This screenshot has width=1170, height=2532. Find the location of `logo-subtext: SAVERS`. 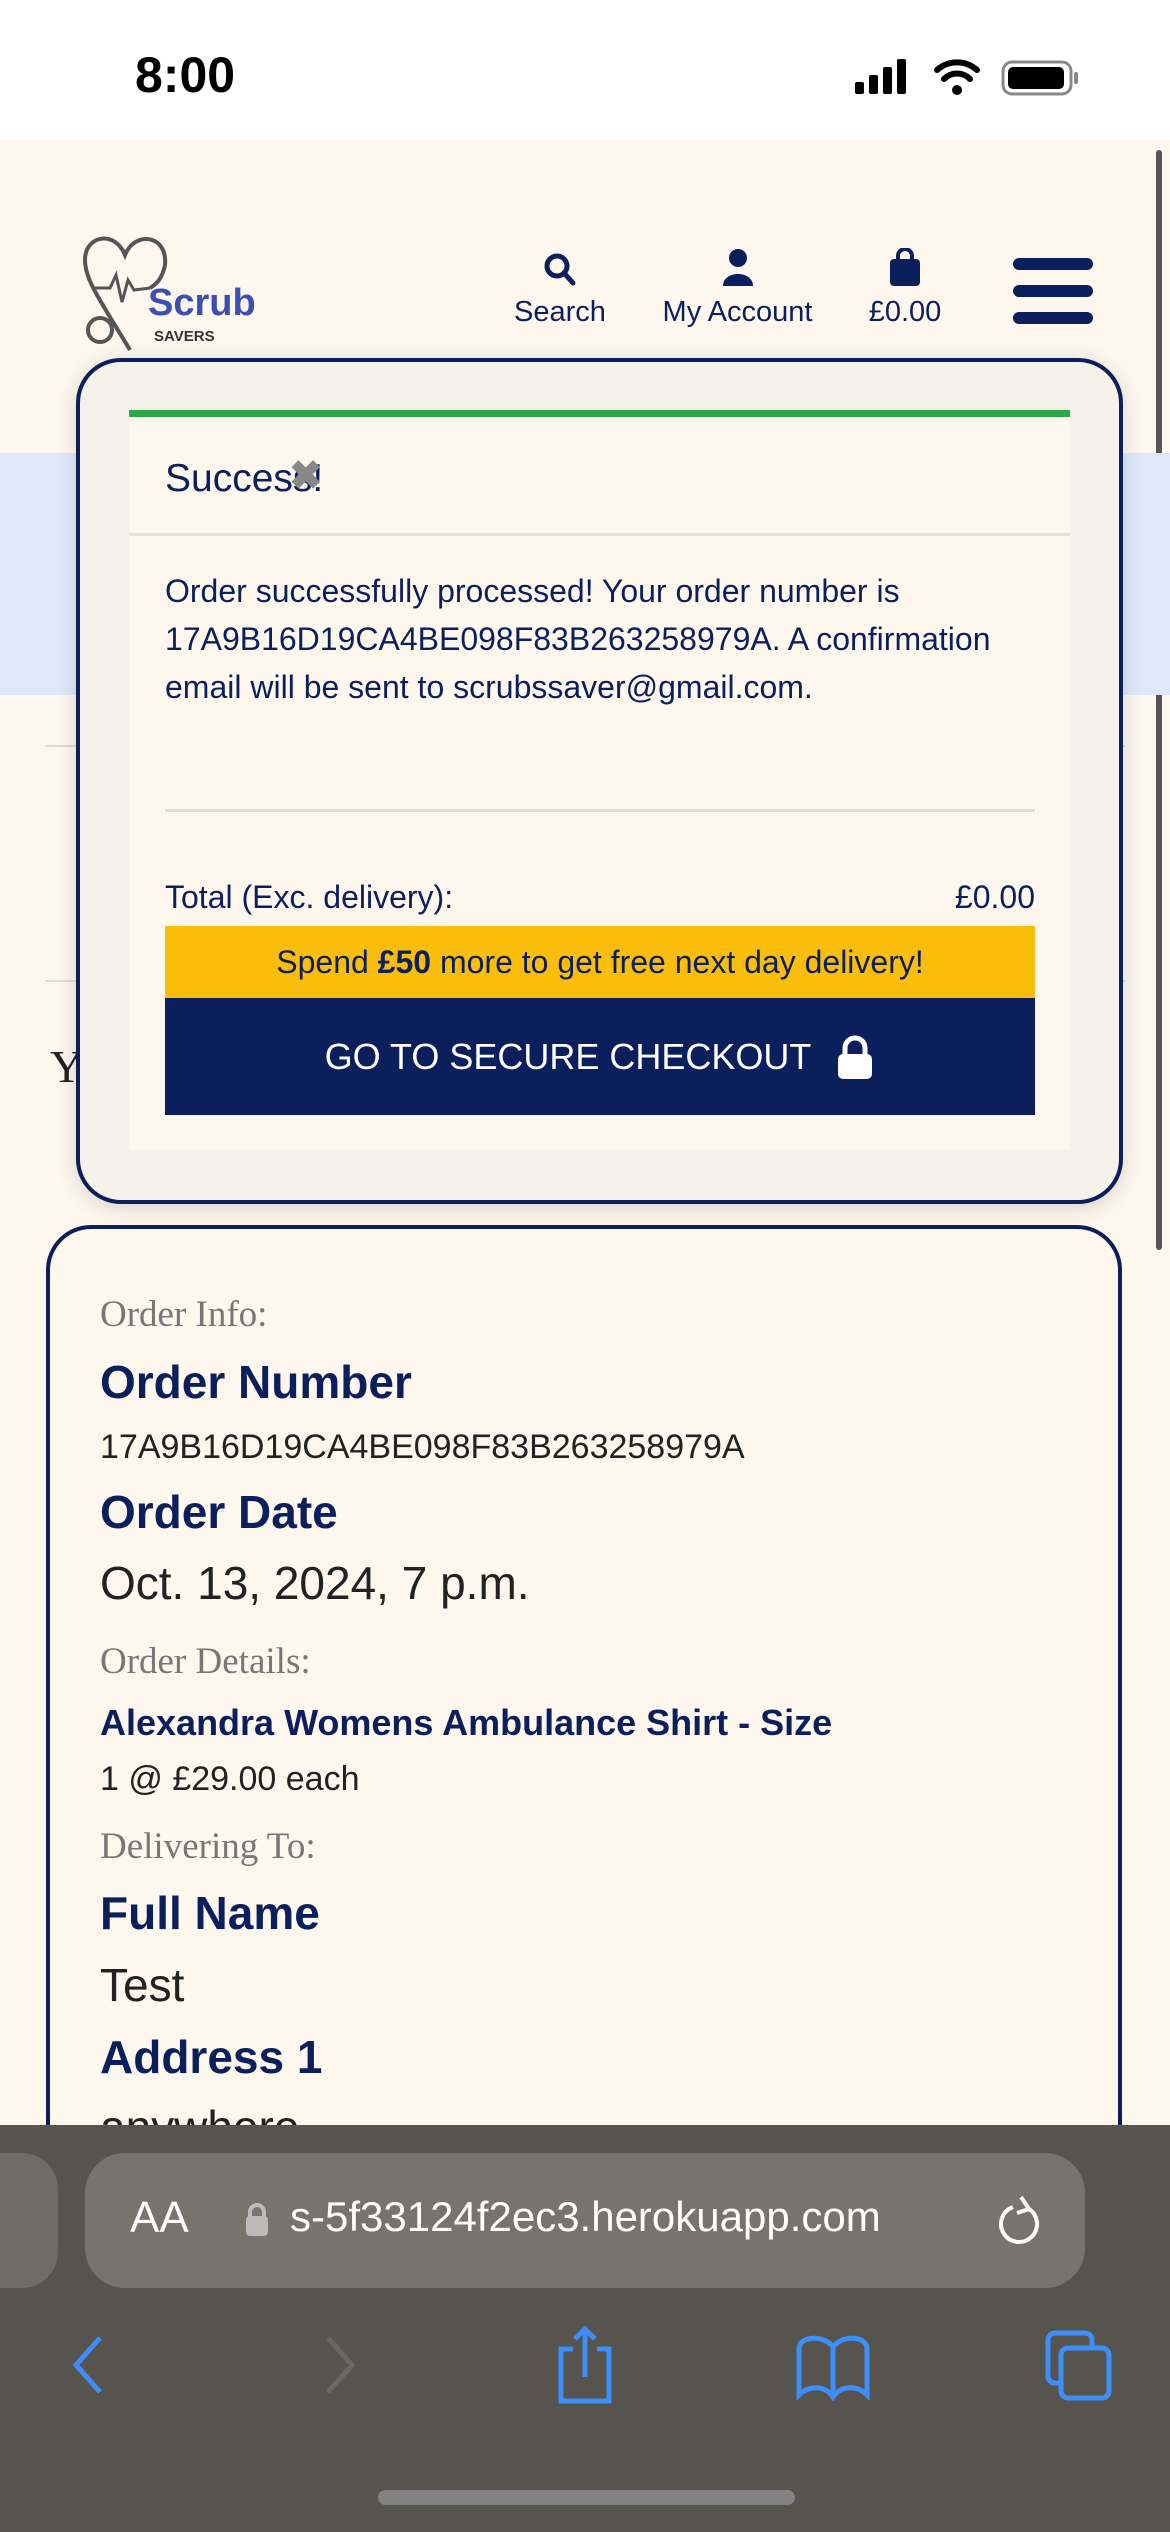

logo-subtext: SAVERS is located at coordinates (184, 336).